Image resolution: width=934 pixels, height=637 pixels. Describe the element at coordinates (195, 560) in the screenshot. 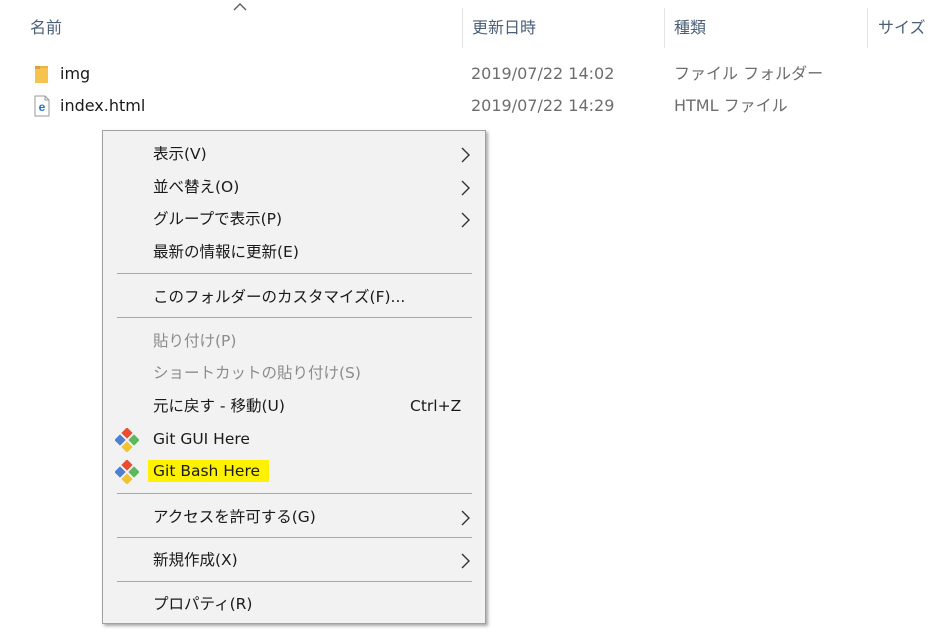

I see `menu-item-label: 新規作成(X)` at that location.